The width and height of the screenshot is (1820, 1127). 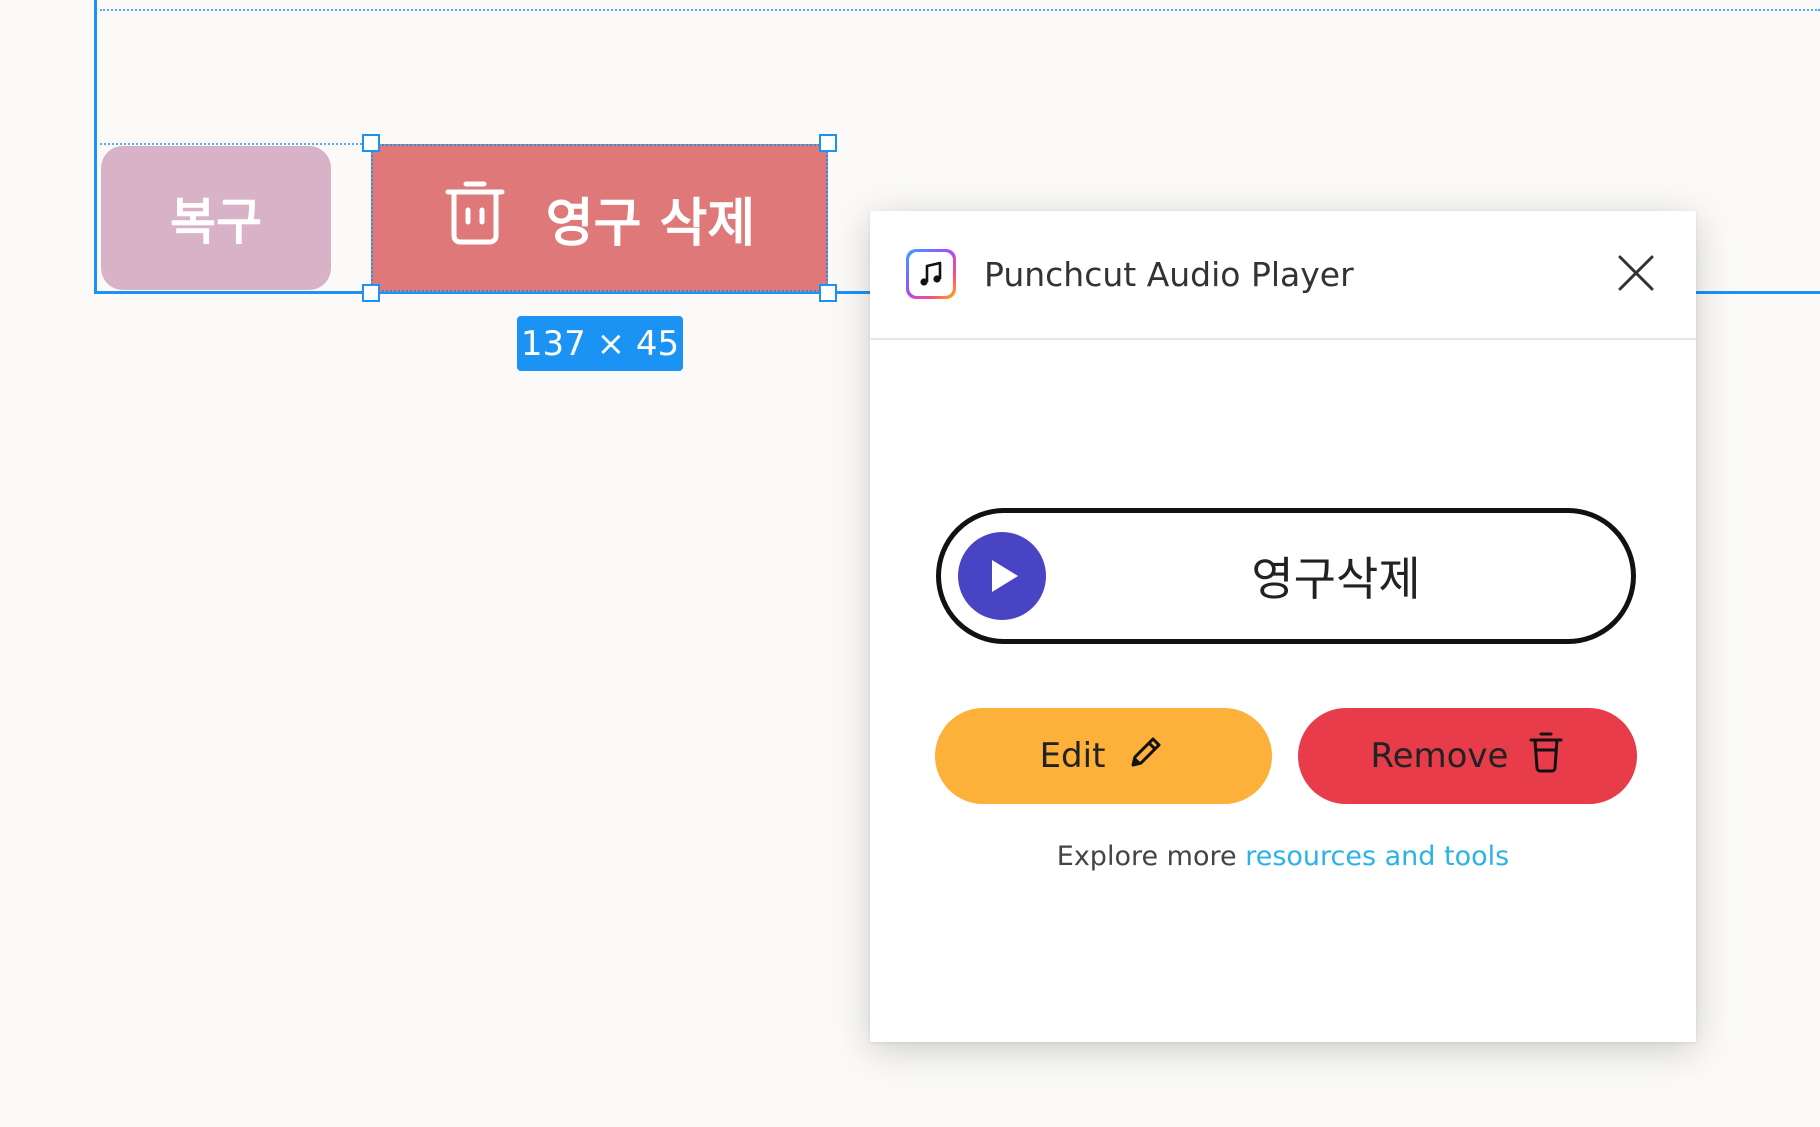 I want to click on footer-text: Explore more resources and tools, so click(x=1283, y=856).